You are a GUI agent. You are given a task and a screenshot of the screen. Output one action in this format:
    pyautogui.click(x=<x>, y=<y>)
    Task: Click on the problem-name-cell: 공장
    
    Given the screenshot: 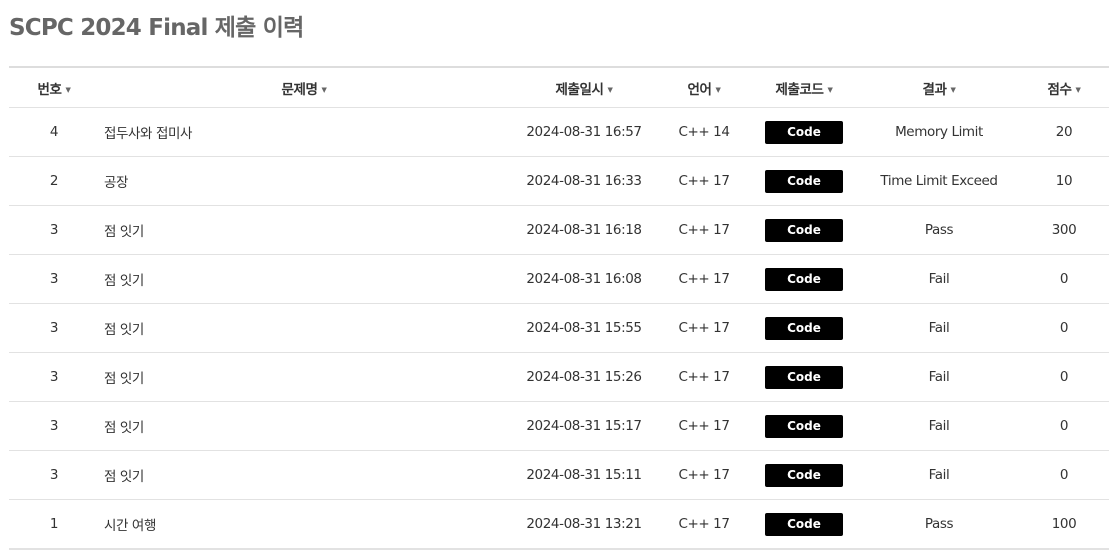 What is the action you would take?
    pyautogui.click(x=304, y=181)
    